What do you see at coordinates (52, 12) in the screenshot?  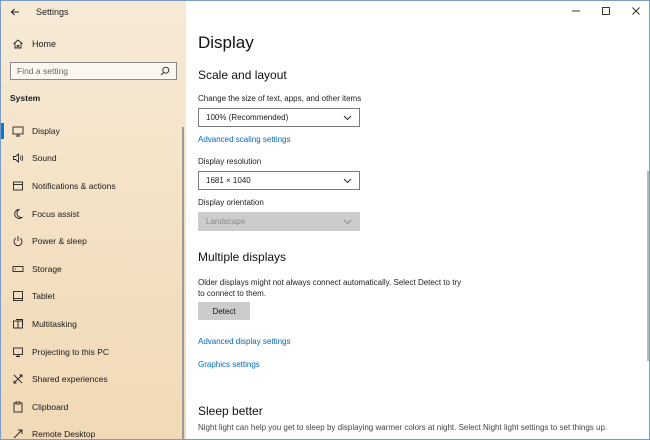 I see `app-title: Settings` at bounding box center [52, 12].